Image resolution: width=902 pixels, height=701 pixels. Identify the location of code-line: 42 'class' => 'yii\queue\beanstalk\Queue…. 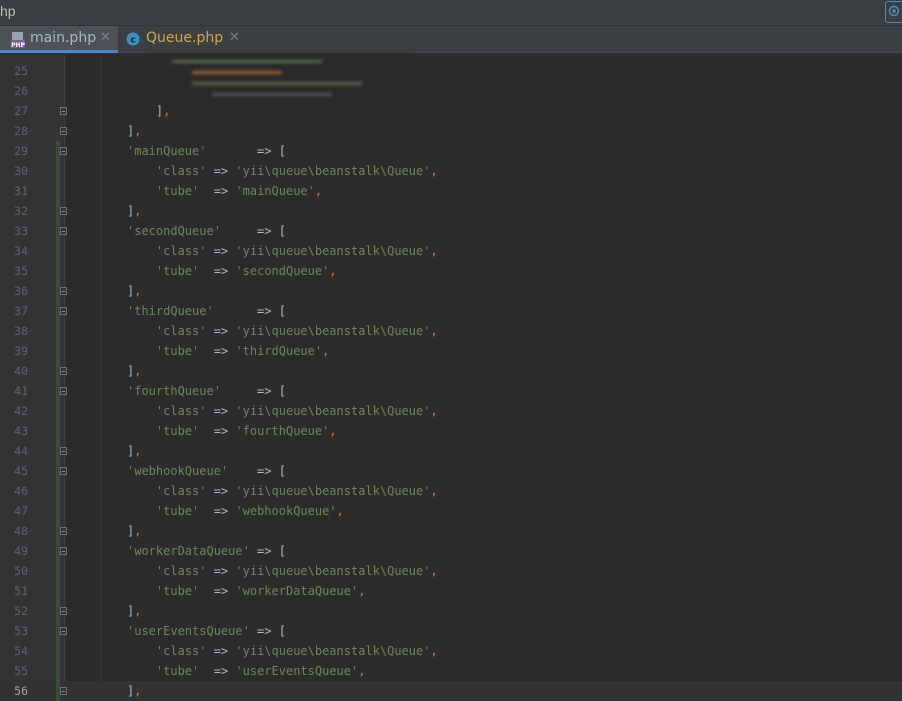
(451, 411).